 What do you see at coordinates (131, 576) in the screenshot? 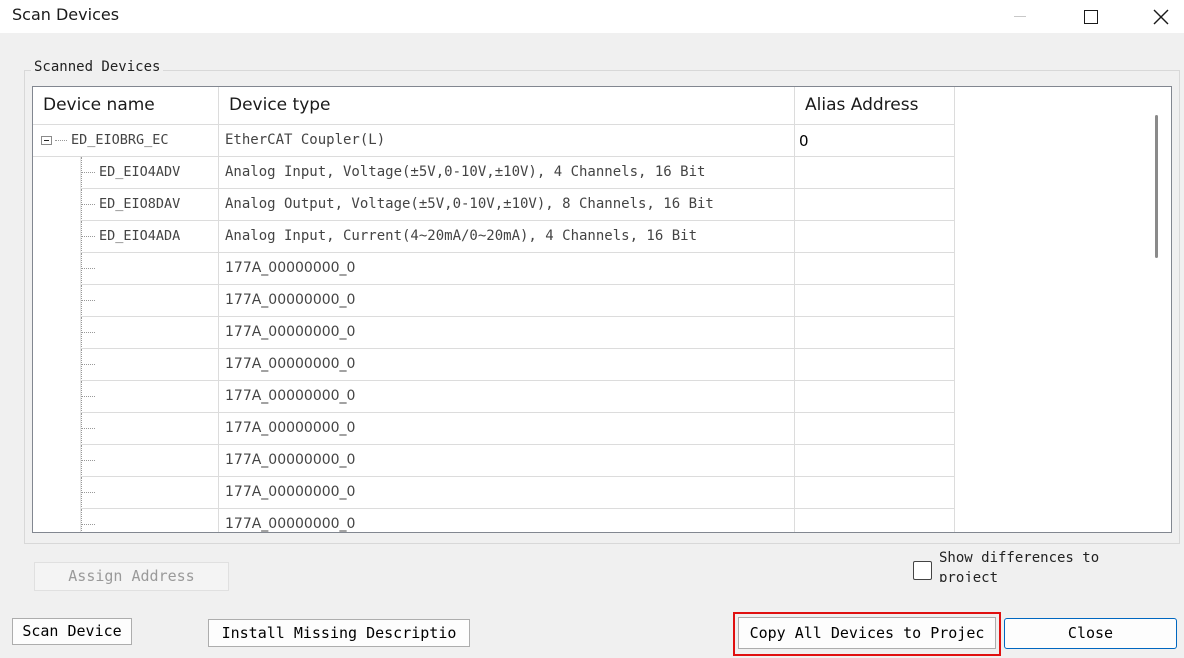
I see `assign-address-button: Assign Address` at bounding box center [131, 576].